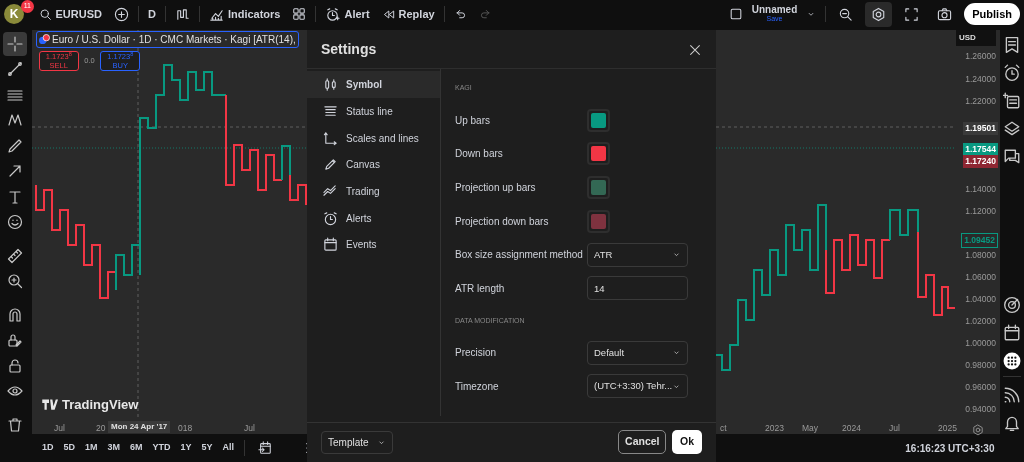 This screenshot has height=462, width=1024. Describe the element at coordinates (357, 442) in the screenshot. I see `template-dropdown: Template` at that location.